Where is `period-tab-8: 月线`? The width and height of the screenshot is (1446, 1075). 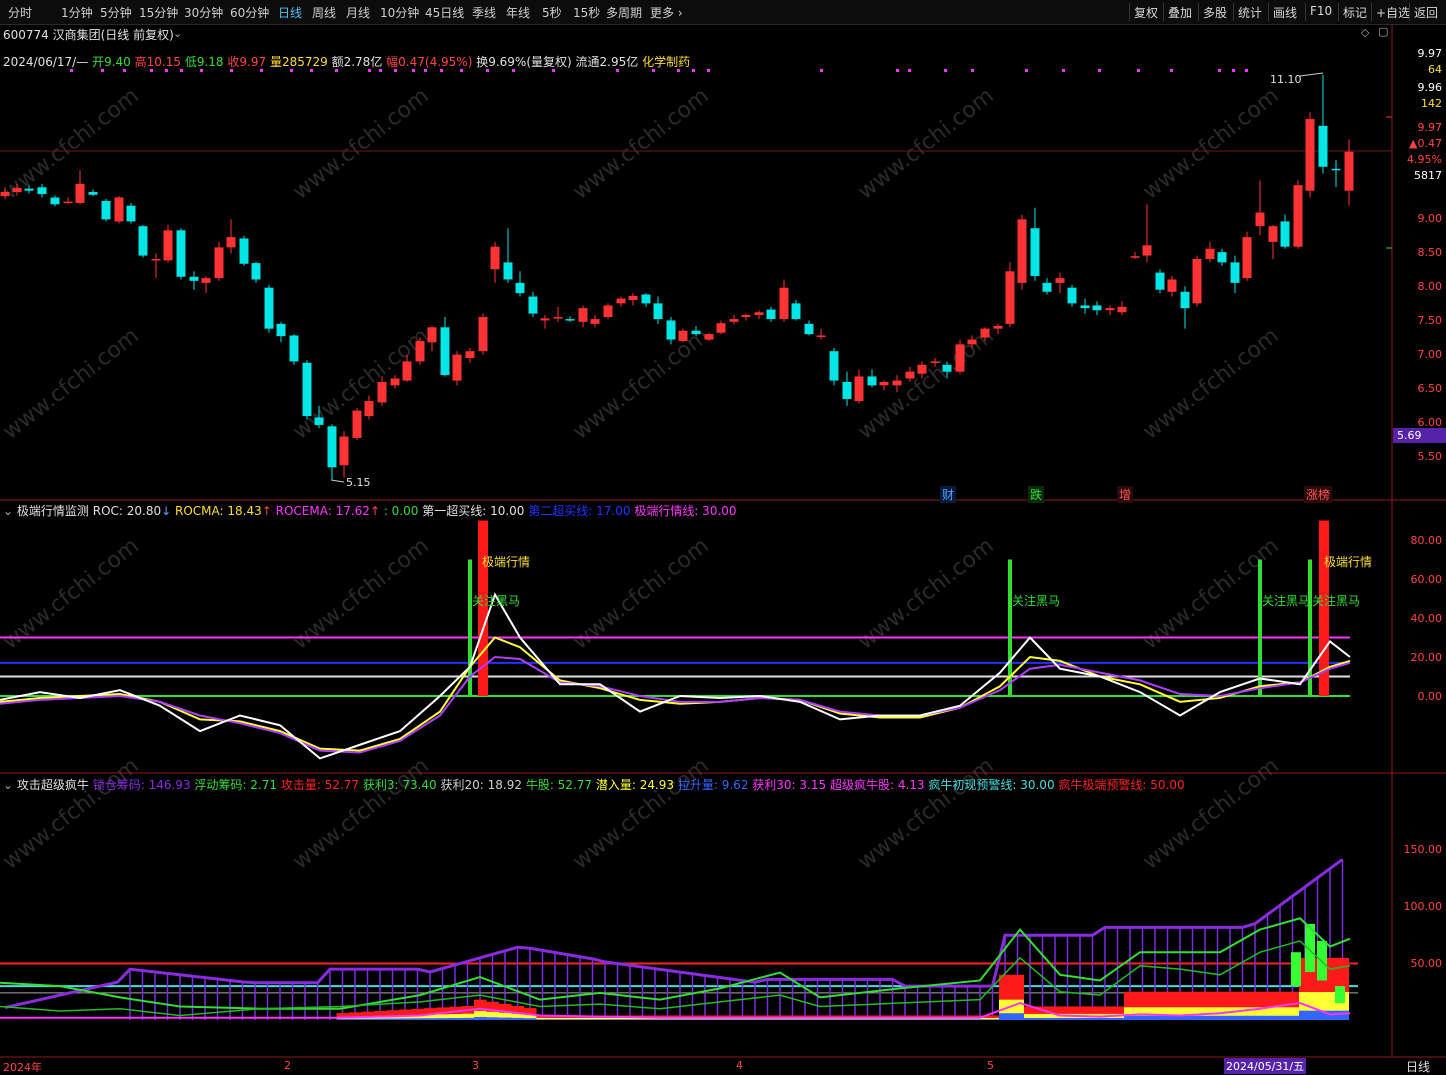
period-tab-8: 月线 is located at coordinates (358, 12).